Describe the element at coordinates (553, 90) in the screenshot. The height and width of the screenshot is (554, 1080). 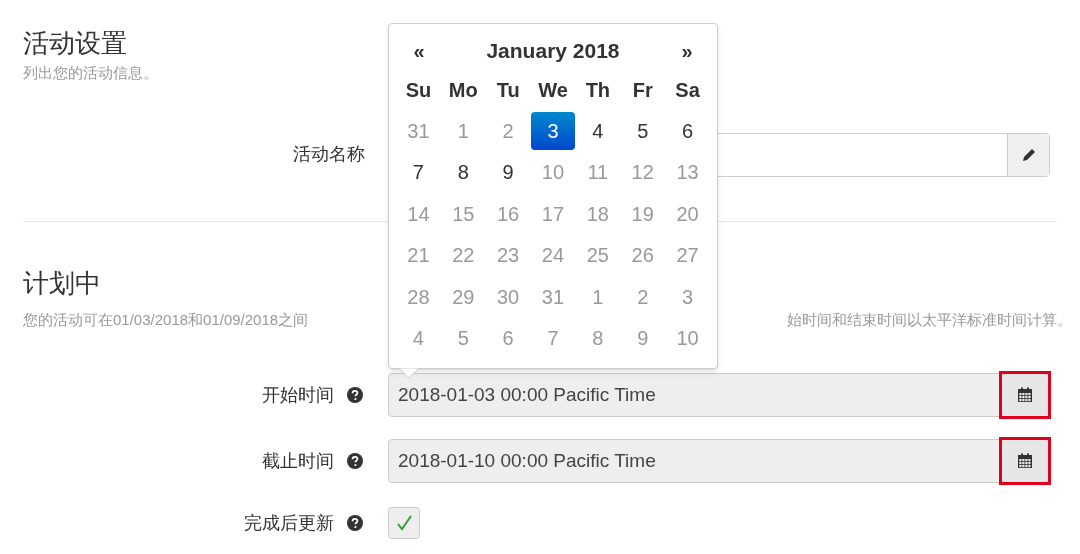
I see `weekday-header: We` at that location.